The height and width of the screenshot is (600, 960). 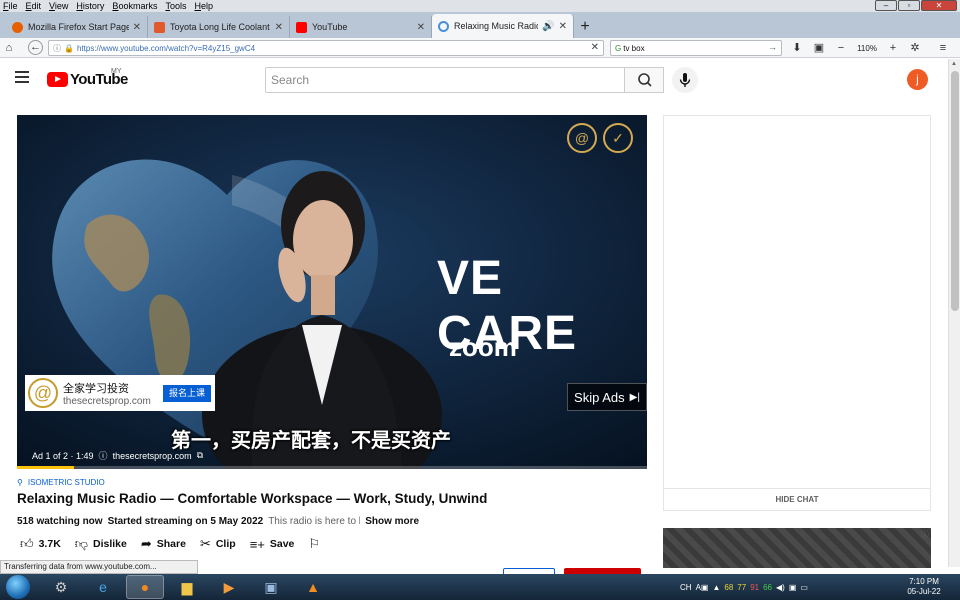 I want to click on download-icon: ⬇, so click(x=797, y=48).